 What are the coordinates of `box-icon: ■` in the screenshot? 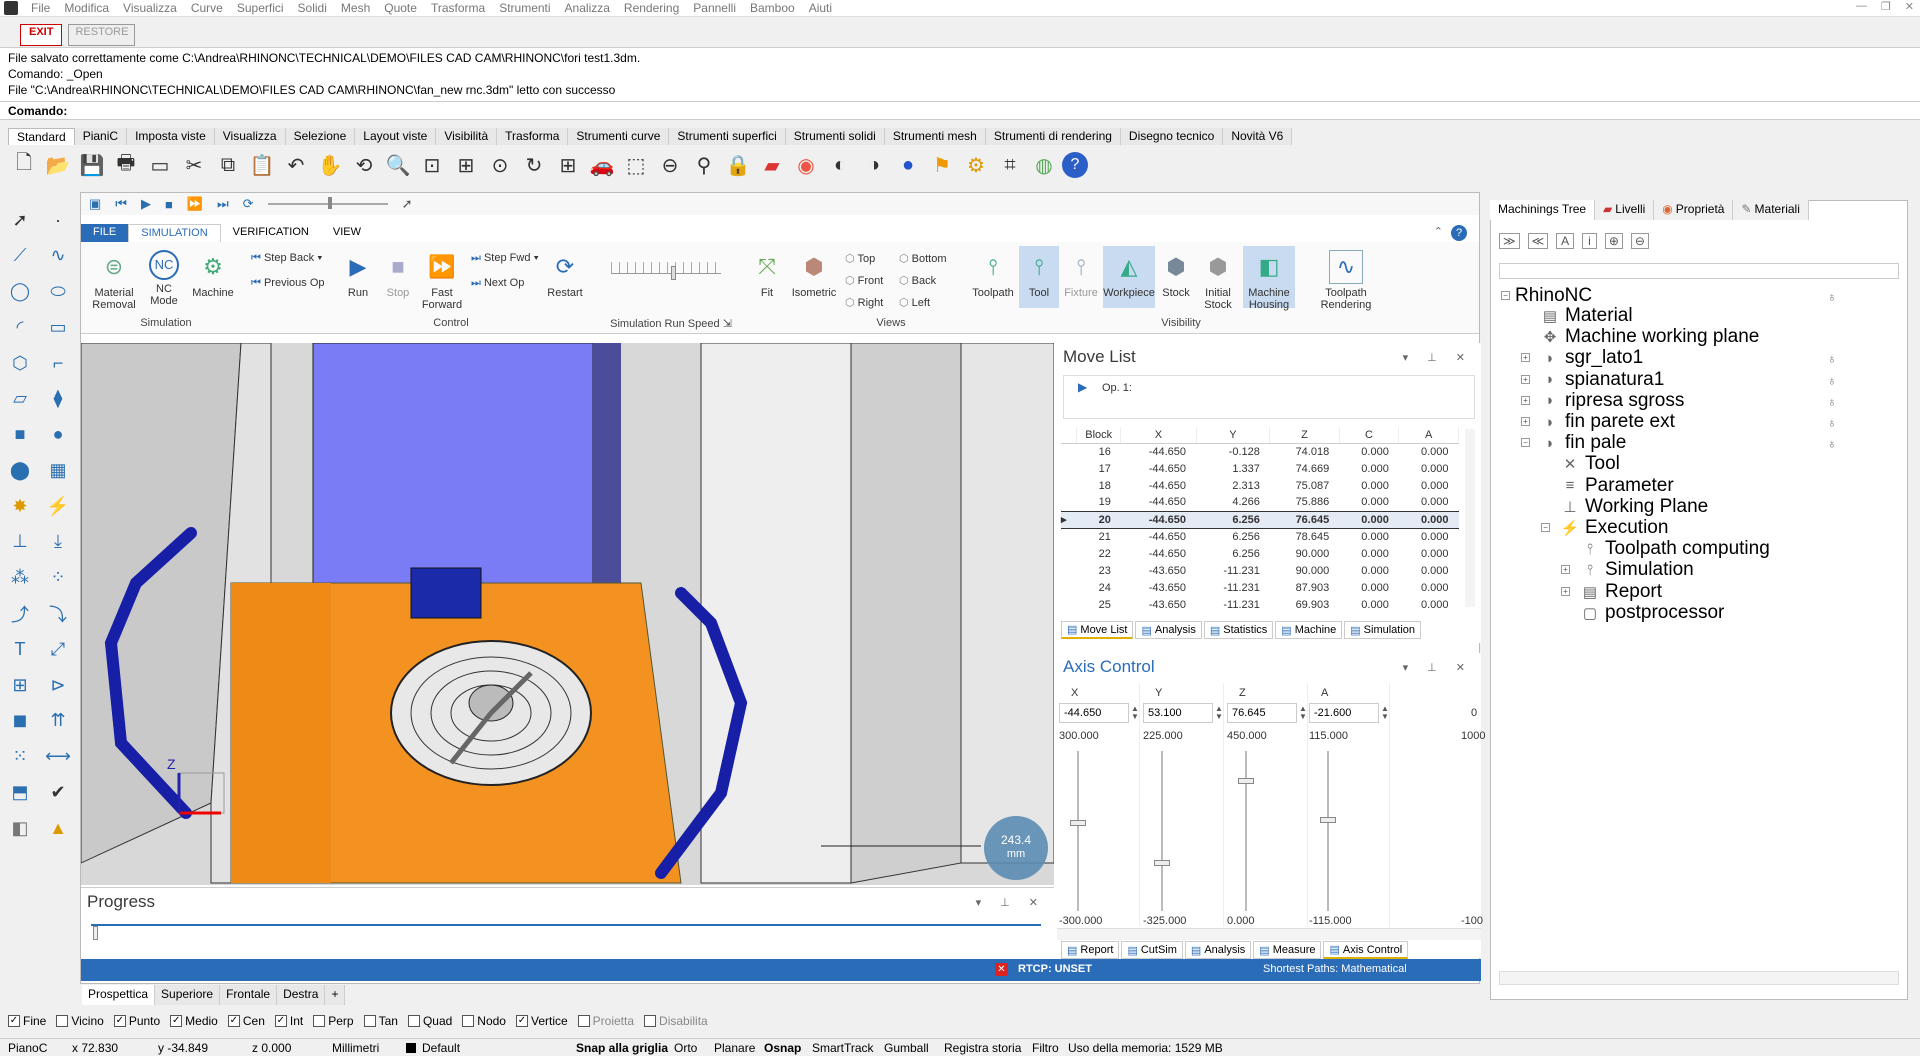 It's located at (20, 435).